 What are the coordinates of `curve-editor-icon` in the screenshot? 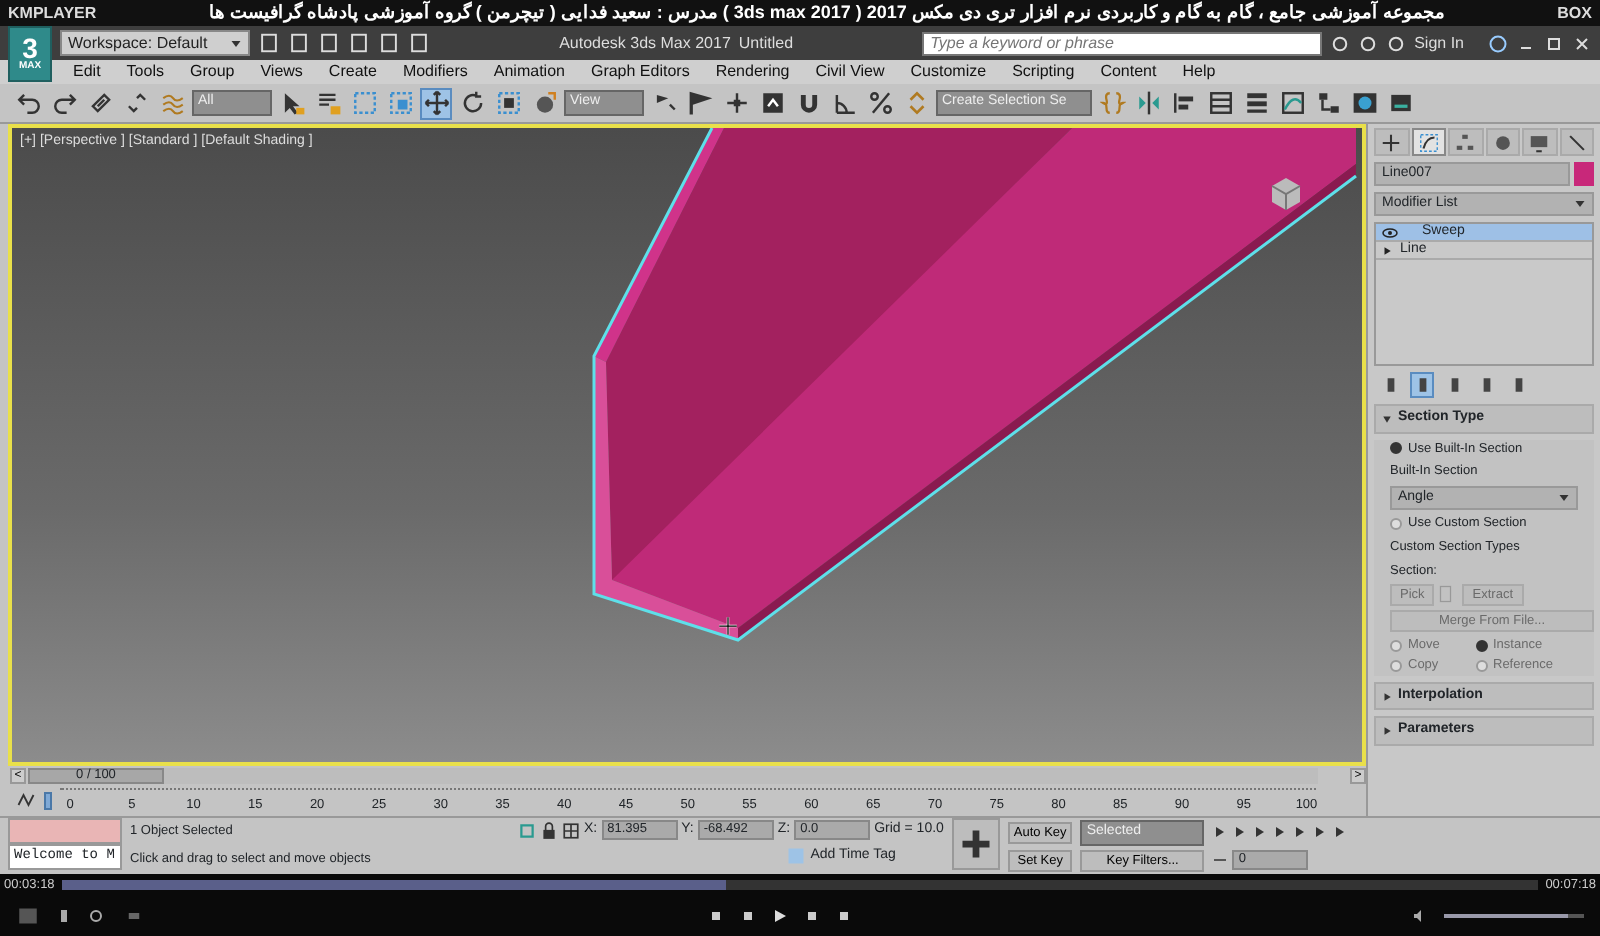 It's located at (1292, 103).